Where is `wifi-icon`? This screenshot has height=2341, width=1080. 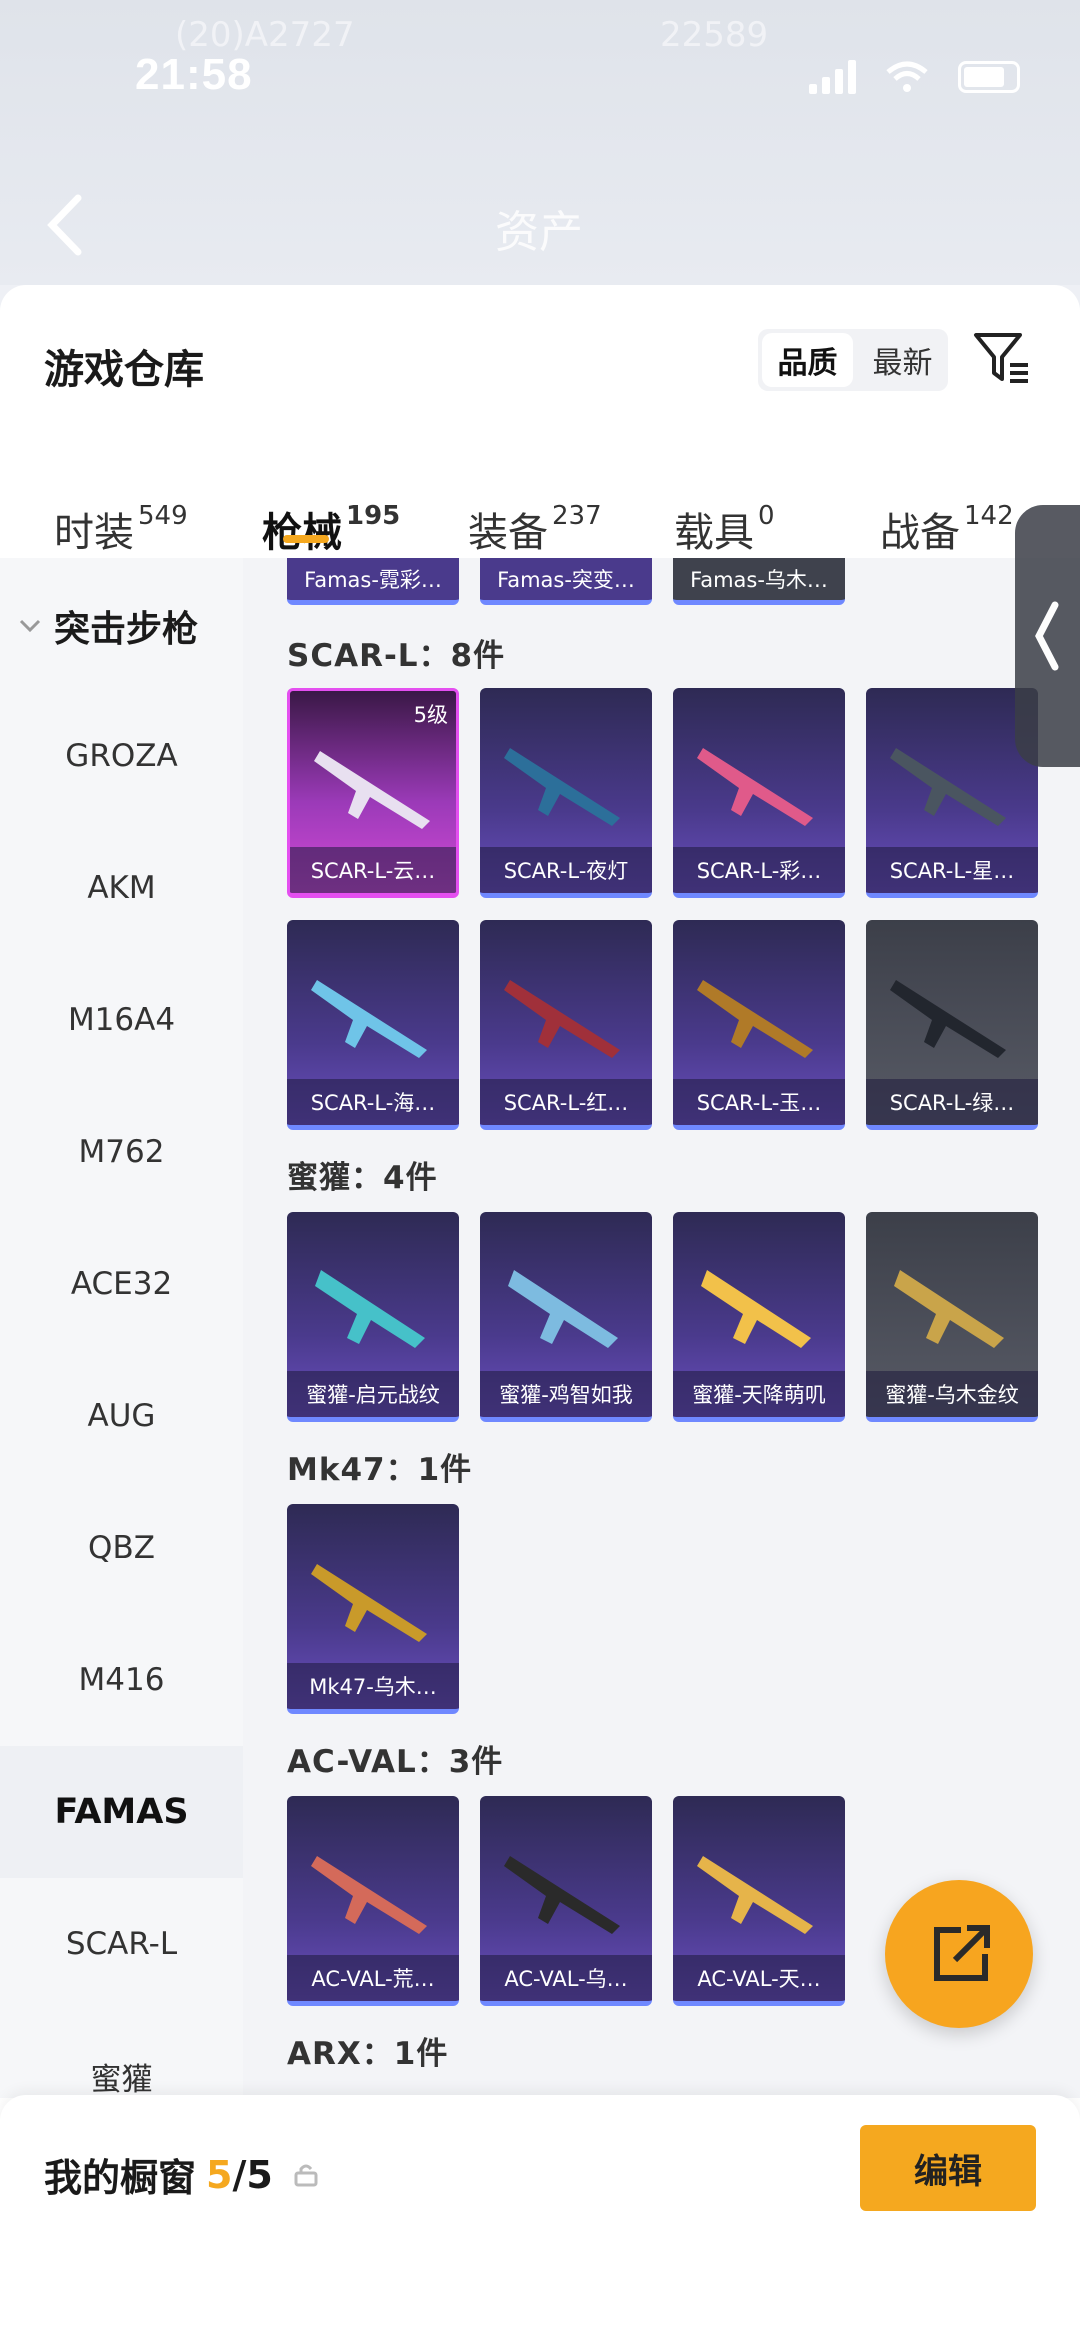
wifi-icon is located at coordinates (907, 76).